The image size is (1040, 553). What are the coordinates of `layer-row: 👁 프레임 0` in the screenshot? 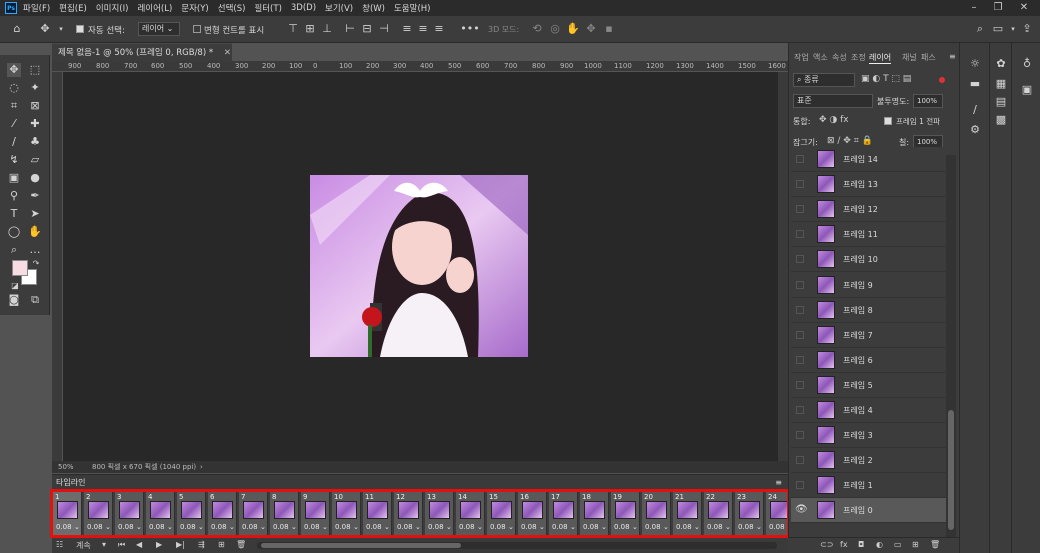 It's located at (868, 511).